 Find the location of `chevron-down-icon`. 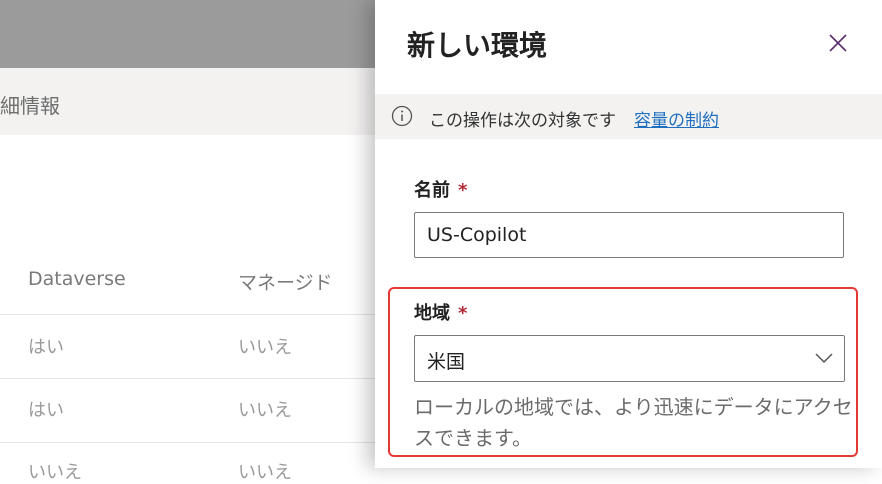

chevron-down-icon is located at coordinates (824, 358).